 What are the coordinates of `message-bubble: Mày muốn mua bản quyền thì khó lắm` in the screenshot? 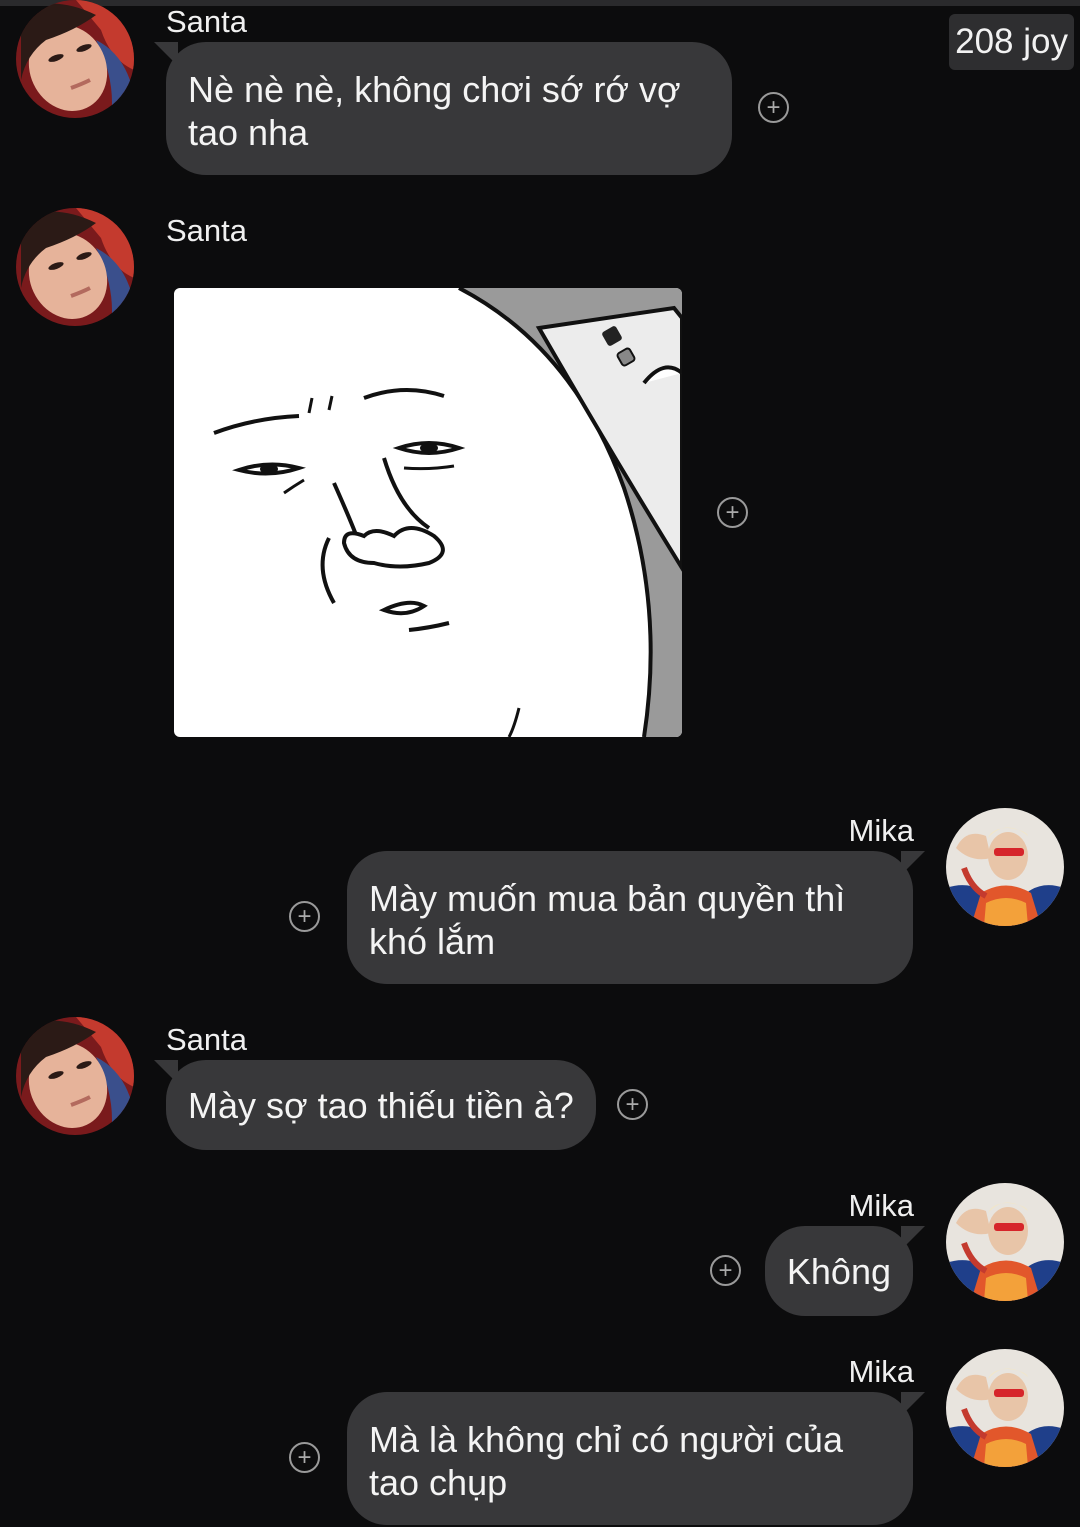 It's located at (636, 917).